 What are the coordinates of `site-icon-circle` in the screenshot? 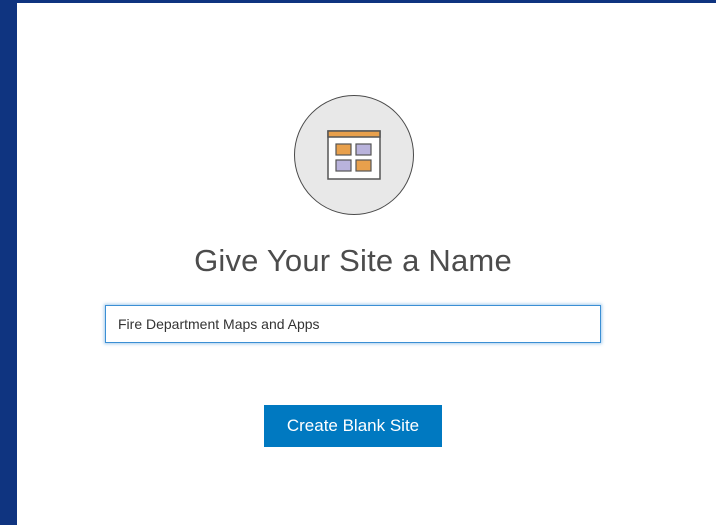 It's located at (354, 155).